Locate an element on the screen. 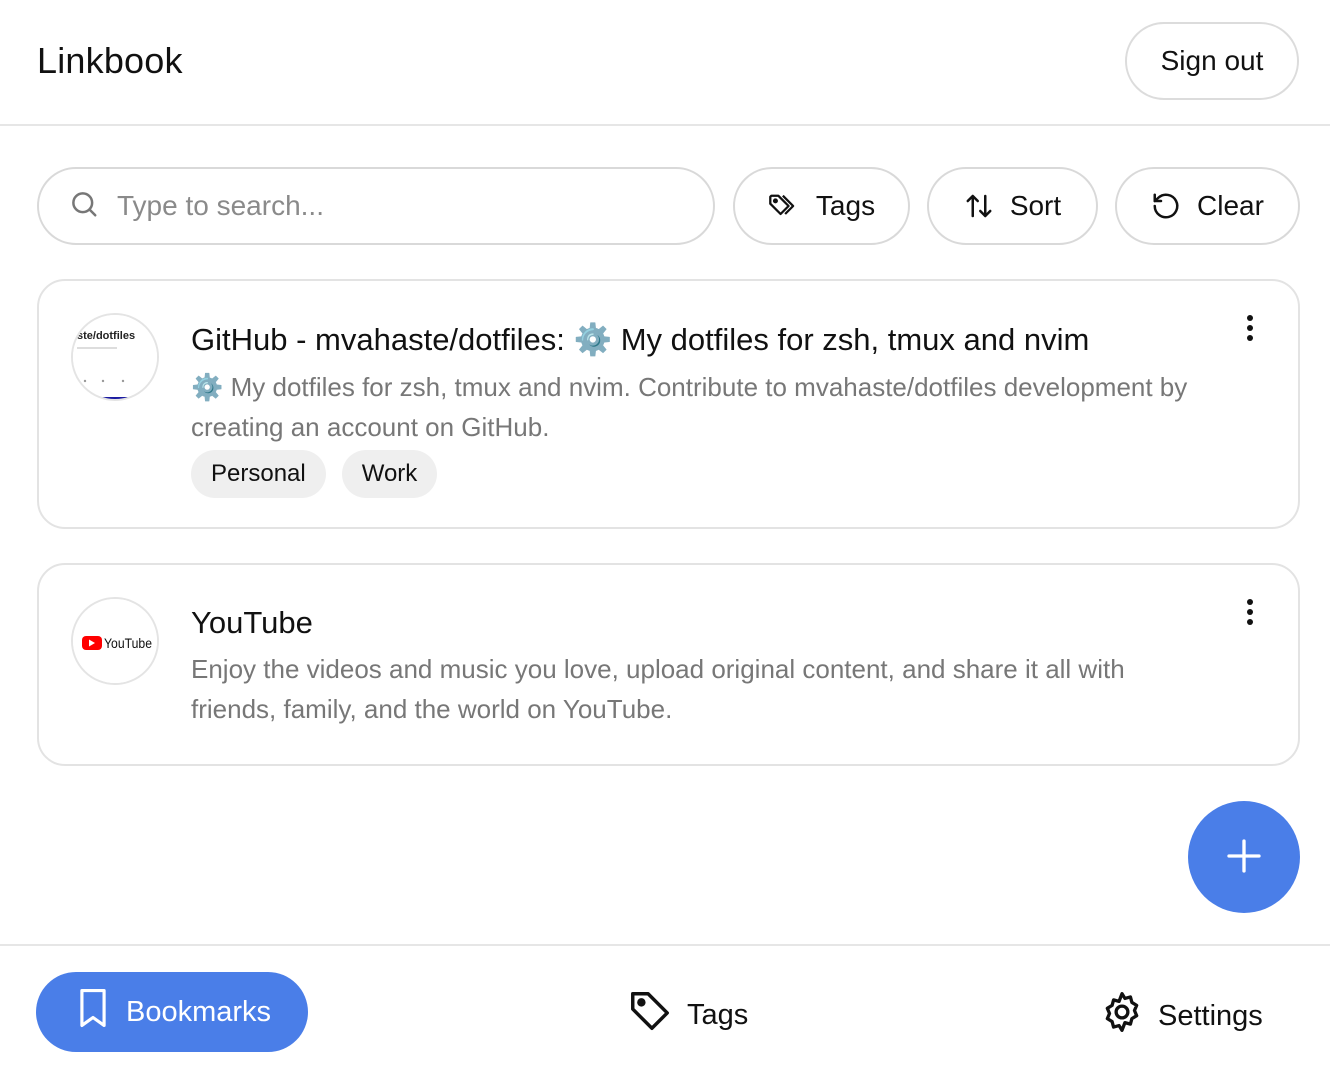 The image size is (1330, 1070). nav-bookmarks: Bookmarks is located at coordinates (172, 1012).